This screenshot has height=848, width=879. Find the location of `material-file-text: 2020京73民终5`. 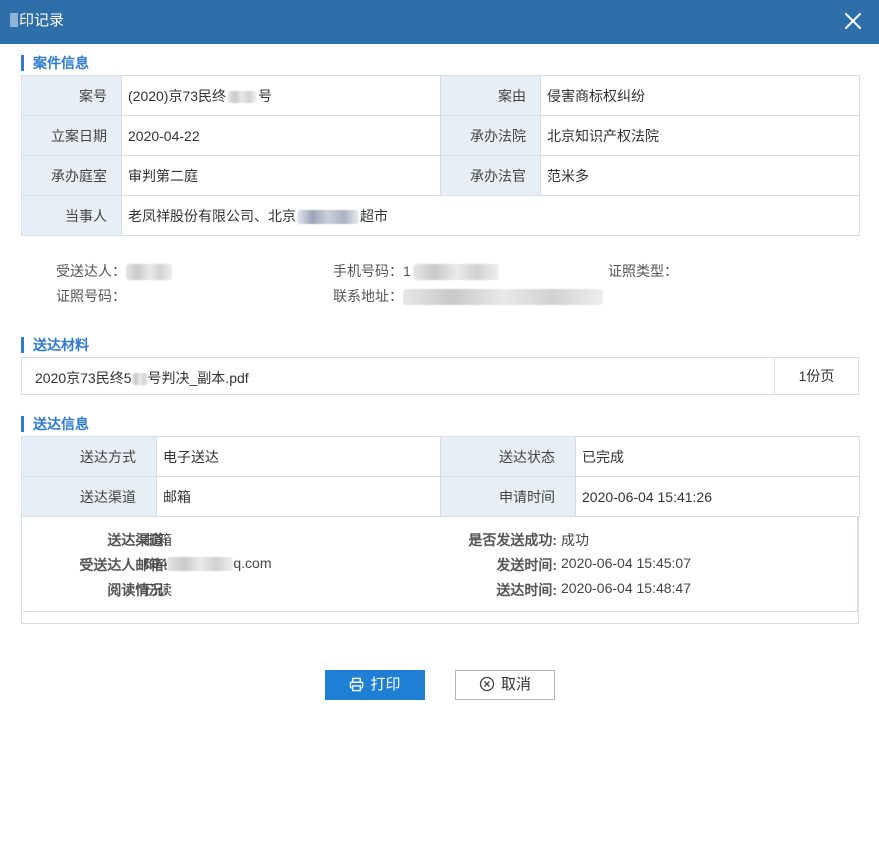

material-file-text: 2020京73民终5 is located at coordinates (83, 378).